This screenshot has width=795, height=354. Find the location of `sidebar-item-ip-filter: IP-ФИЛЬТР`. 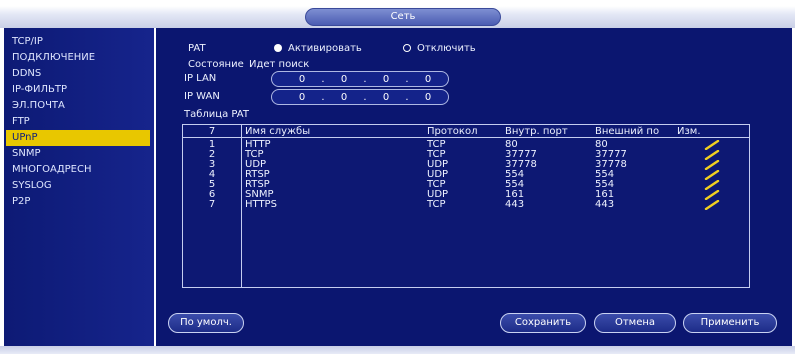

sidebar-item-ip-filter: IP-ФИЛЬТР is located at coordinates (78, 90).